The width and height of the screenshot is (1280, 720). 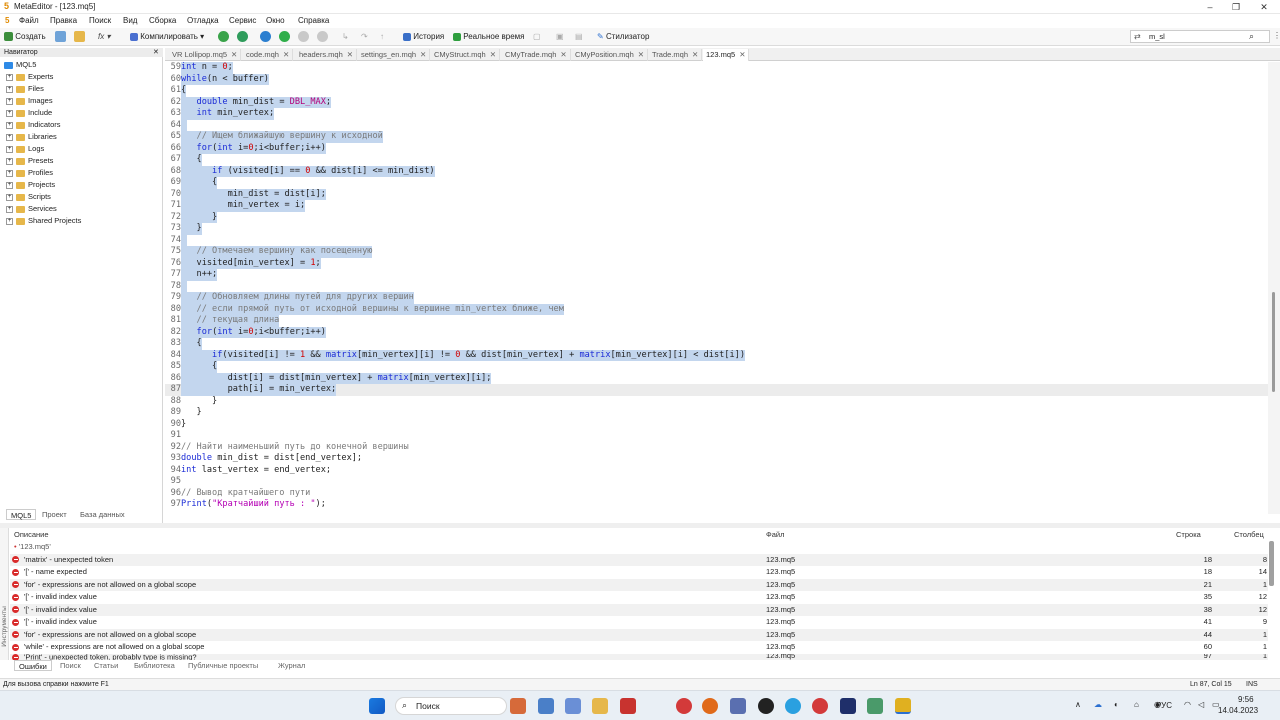 What do you see at coordinates (29, 161) in the screenshot?
I see `tree-item: + Presets` at bounding box center [29, 161].